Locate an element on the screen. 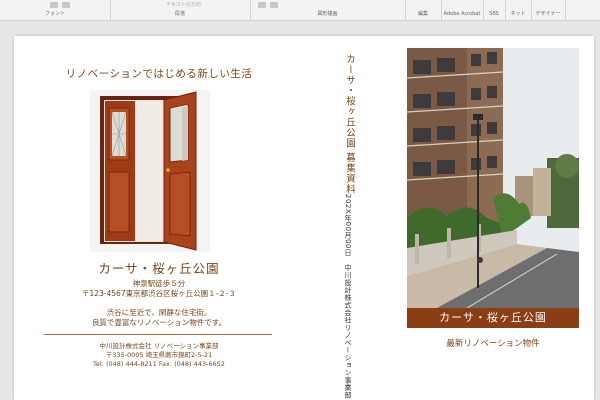 The width and height of the screenshot is (600, 400). ribbon-group-acrobat: Adobe Acrobat is located at coordinates (462, 10).